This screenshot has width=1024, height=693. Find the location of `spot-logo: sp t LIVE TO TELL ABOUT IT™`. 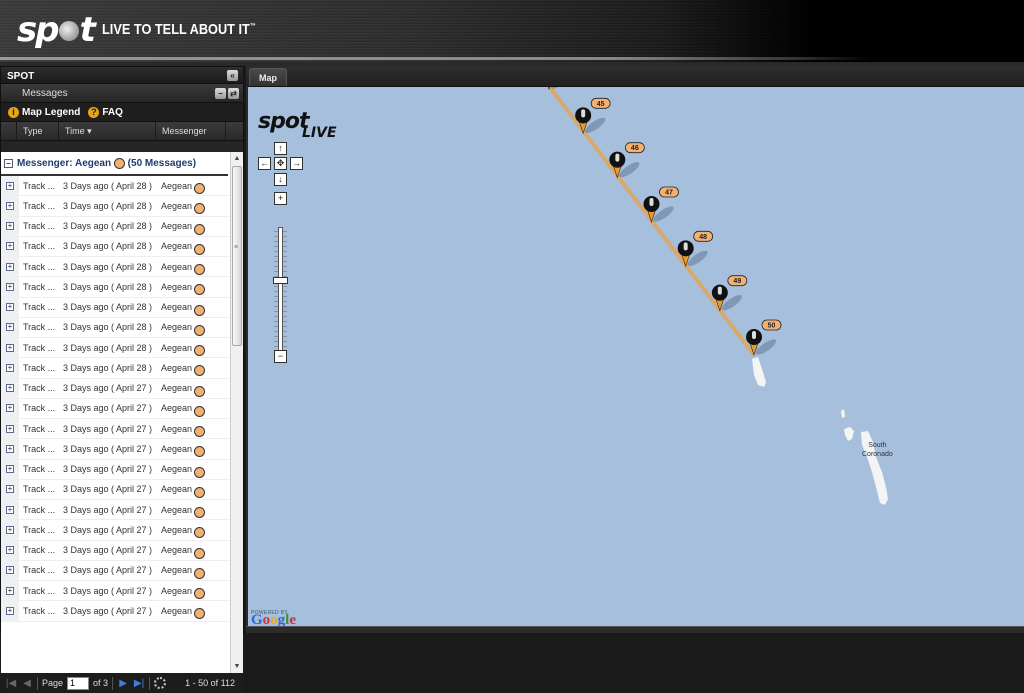

spot-logo: sp t LIVE TO TELL ABOUT IT™ is located at coordinates (150, 29).